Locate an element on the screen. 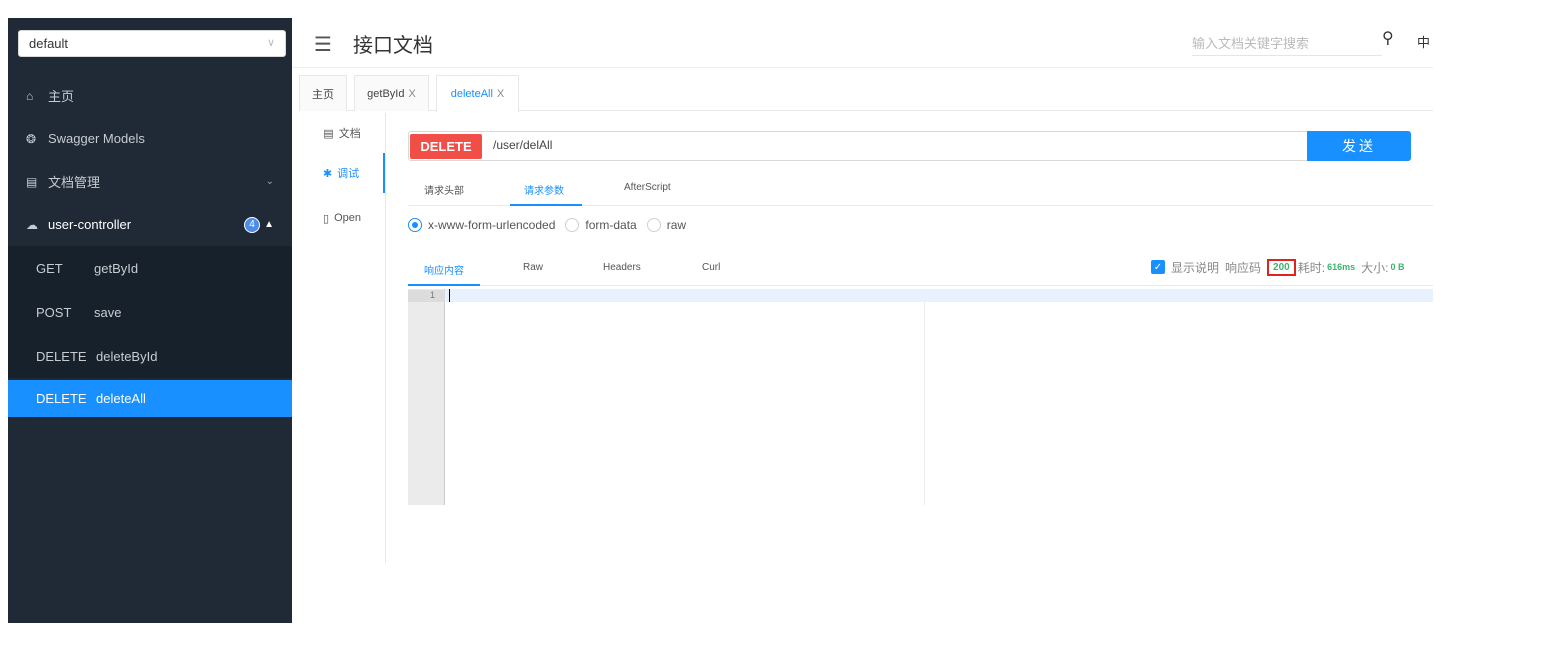  endpoint-item-deletebyid: DELETE deleteById is located at coordinates (150, 356).